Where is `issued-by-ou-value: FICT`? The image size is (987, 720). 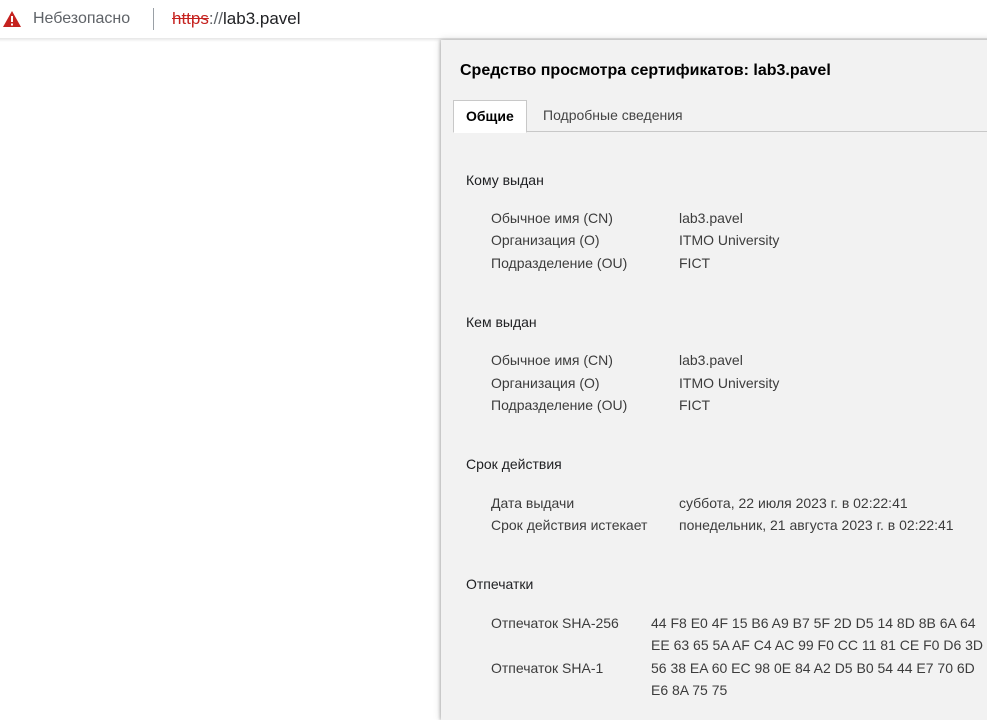 issued-by-ou-value: FICT is located at coordinates (695, 405).